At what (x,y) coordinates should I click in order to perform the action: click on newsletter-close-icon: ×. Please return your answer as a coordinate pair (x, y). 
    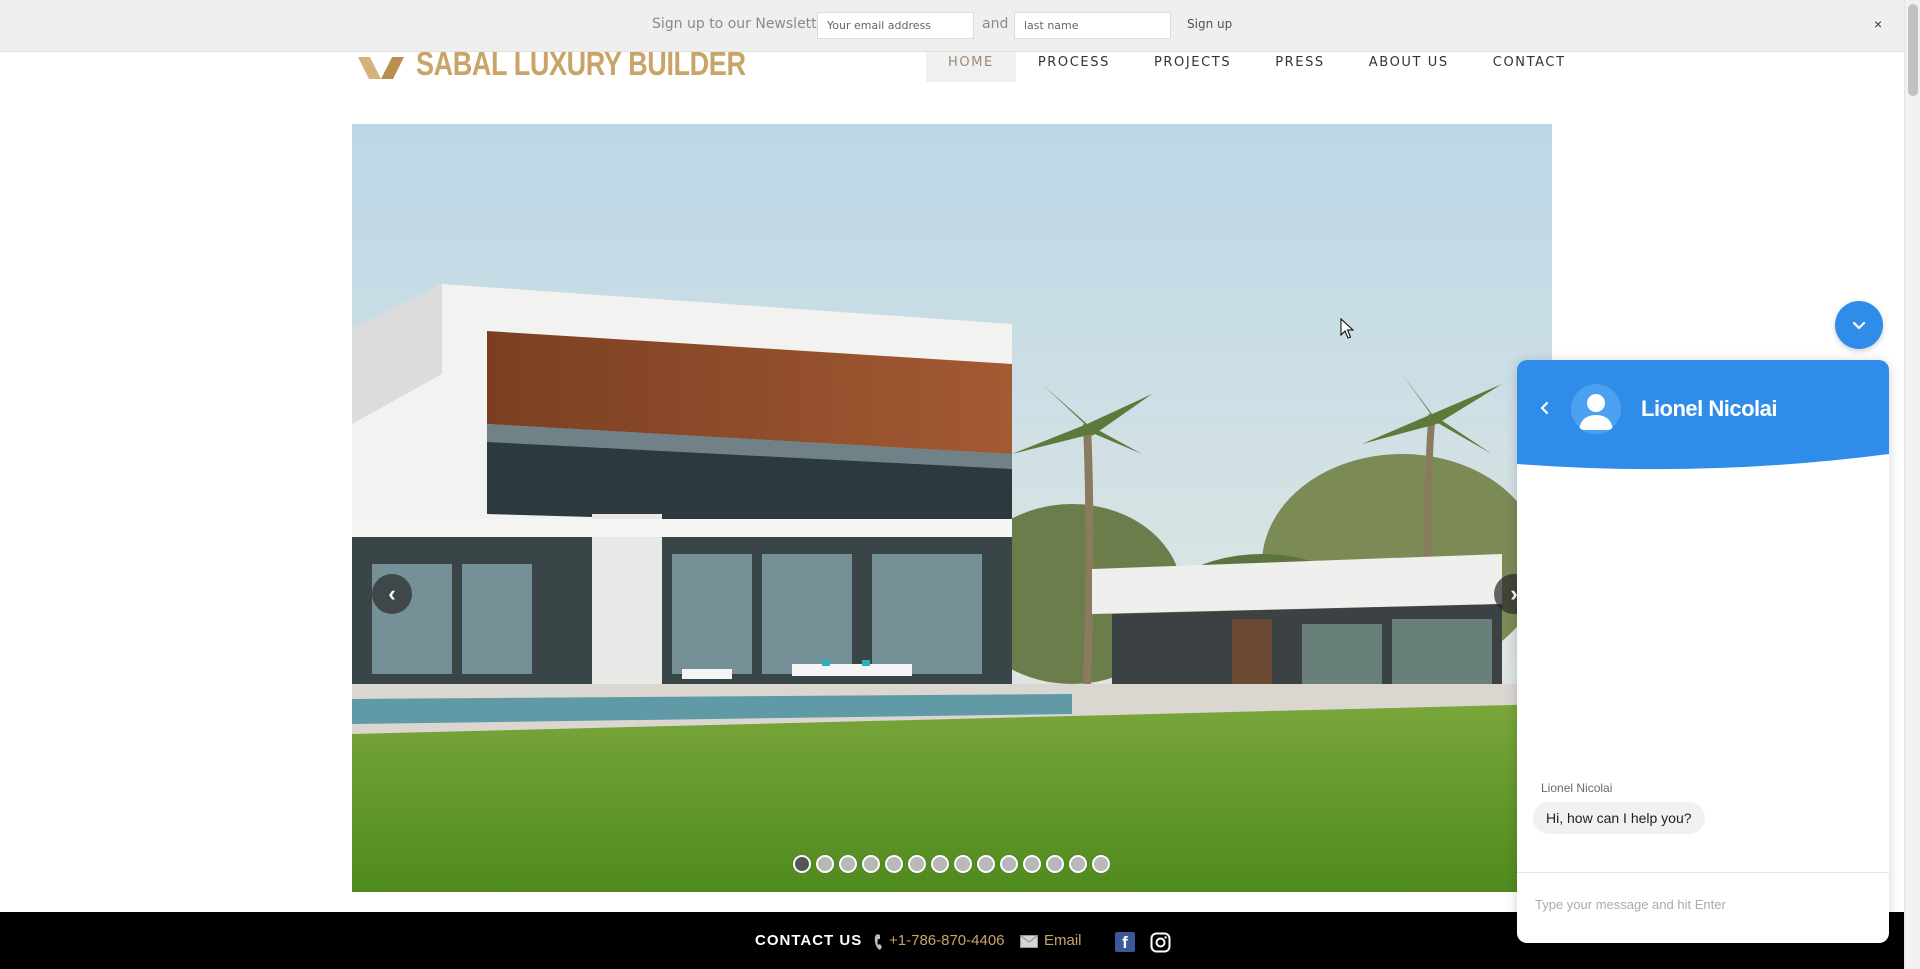
    Looking at the image, I should click on (1878, 24).